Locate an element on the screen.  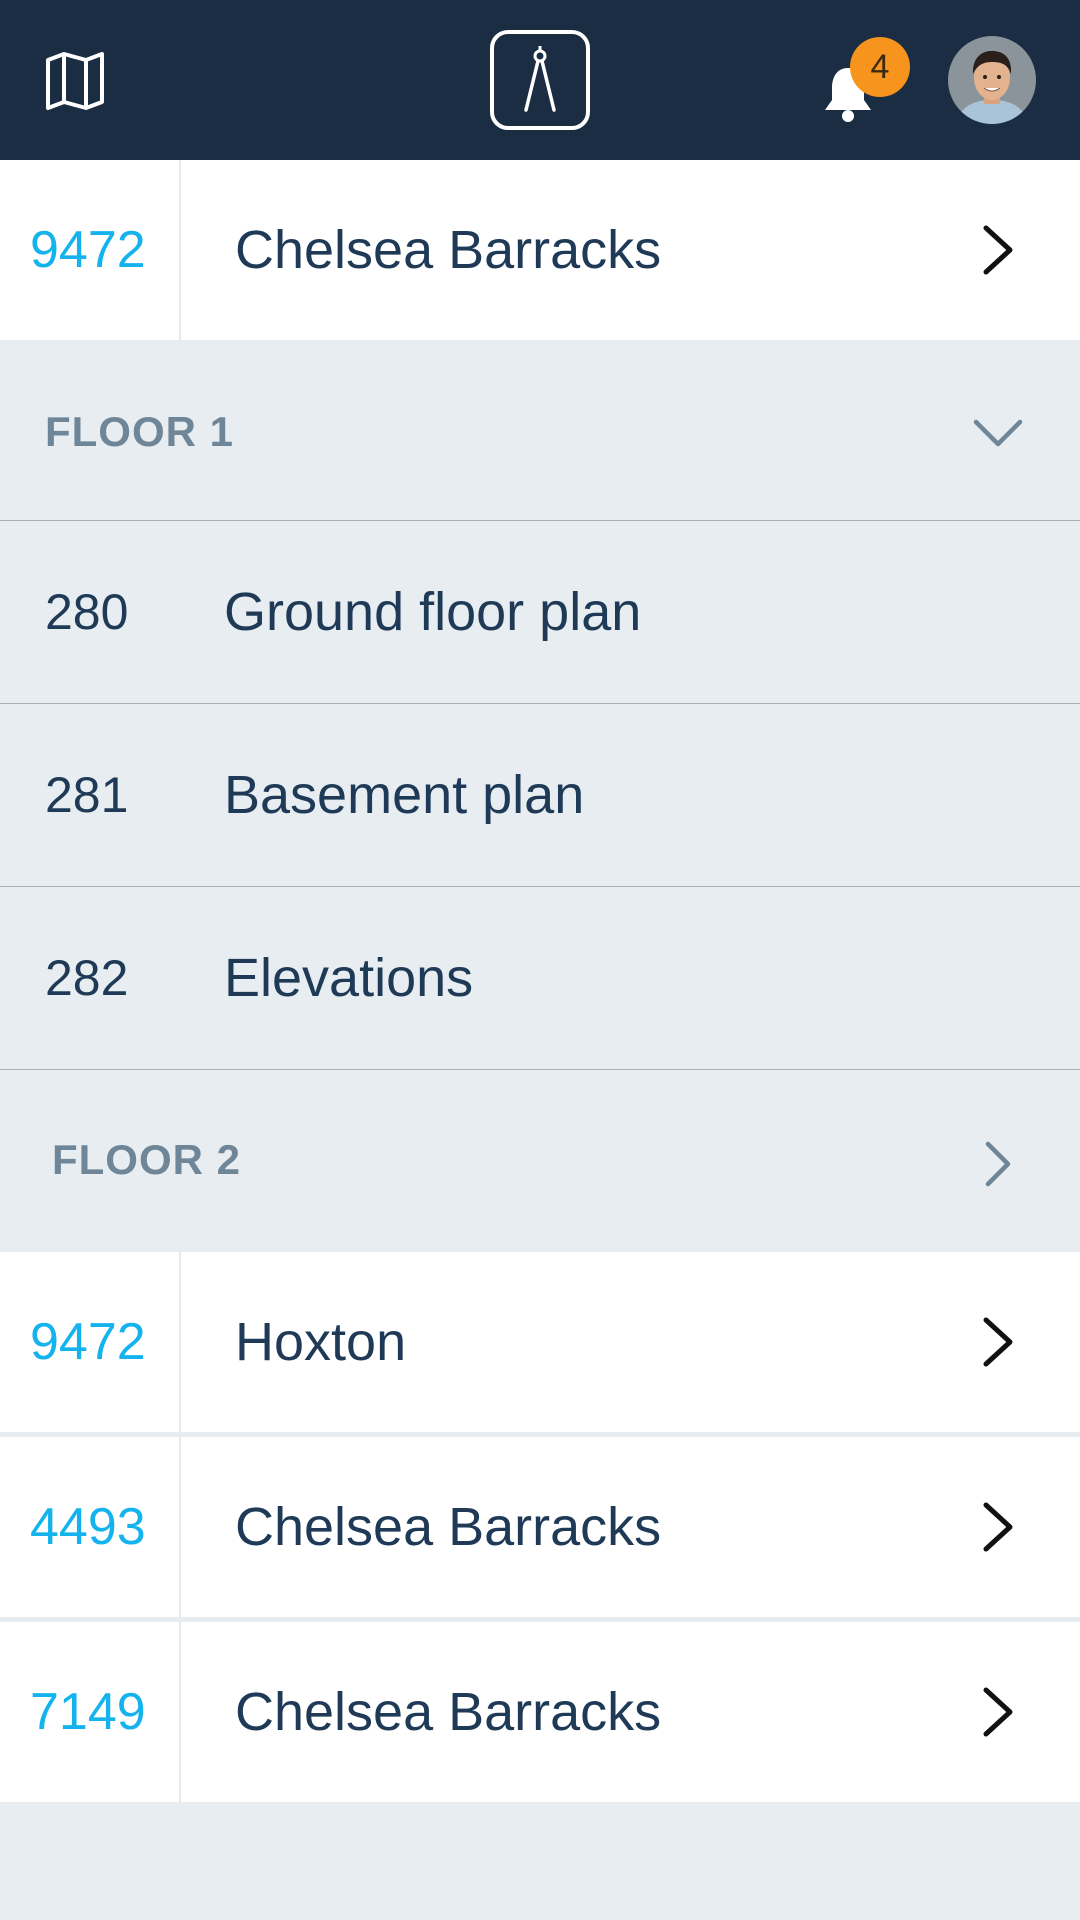
plan-row: 280 Ground floor plan is located at coordinates (540, 611).